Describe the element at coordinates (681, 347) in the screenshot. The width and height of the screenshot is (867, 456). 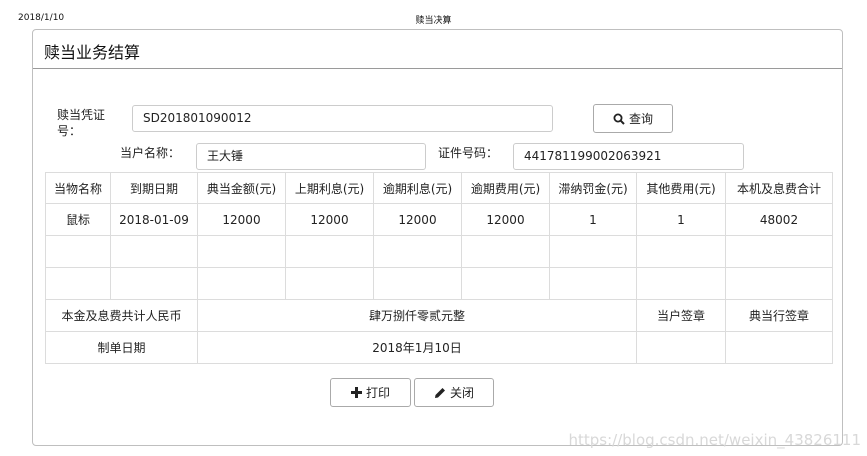
I see `customer-signature-cell` at that location.